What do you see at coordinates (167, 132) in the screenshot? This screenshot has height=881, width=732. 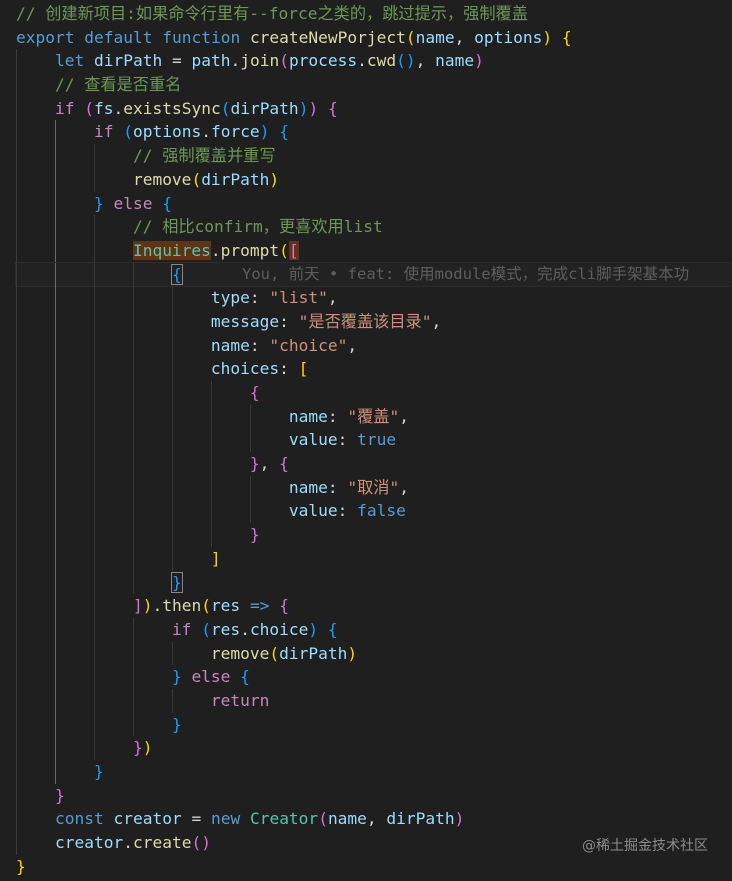 I see `object: options` at bounding box center [167, 132].